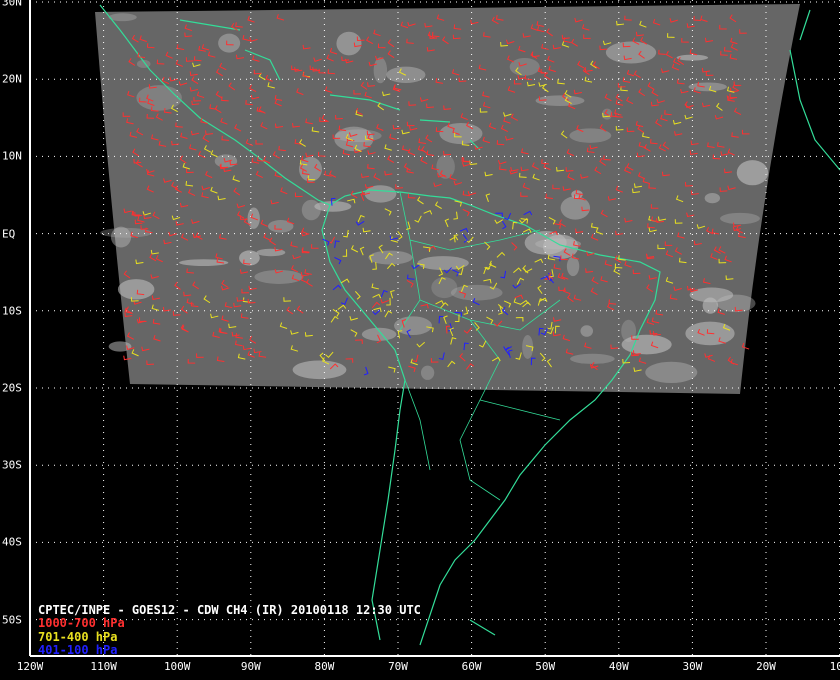  I want to click on y-axis-label: 30N, so click(12, 4).